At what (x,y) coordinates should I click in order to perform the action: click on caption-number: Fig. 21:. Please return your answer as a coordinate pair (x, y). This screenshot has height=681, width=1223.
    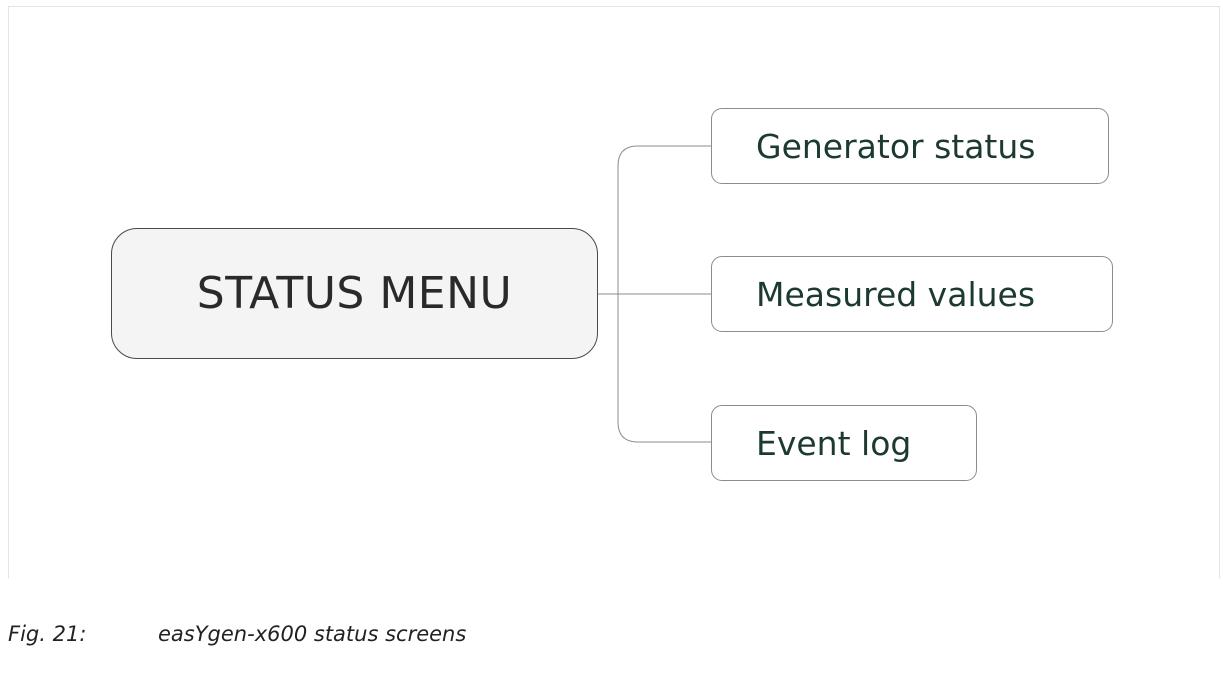
    Looking at the image, I should click on (47, 634).